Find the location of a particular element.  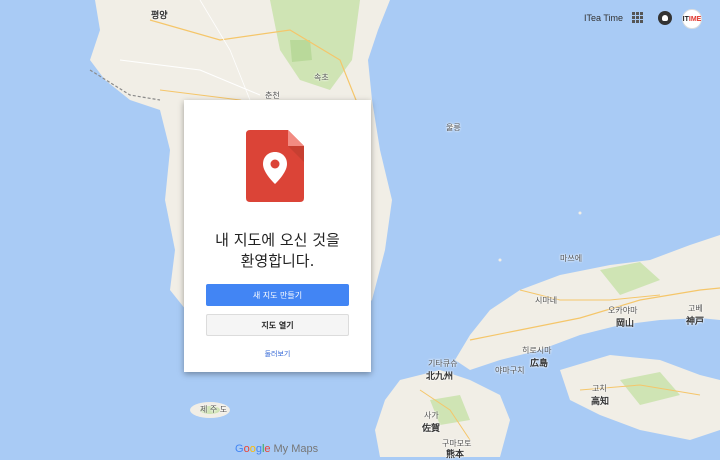

map-label-yamaguchi: 야마구치 is located at coordinates (510, 370).